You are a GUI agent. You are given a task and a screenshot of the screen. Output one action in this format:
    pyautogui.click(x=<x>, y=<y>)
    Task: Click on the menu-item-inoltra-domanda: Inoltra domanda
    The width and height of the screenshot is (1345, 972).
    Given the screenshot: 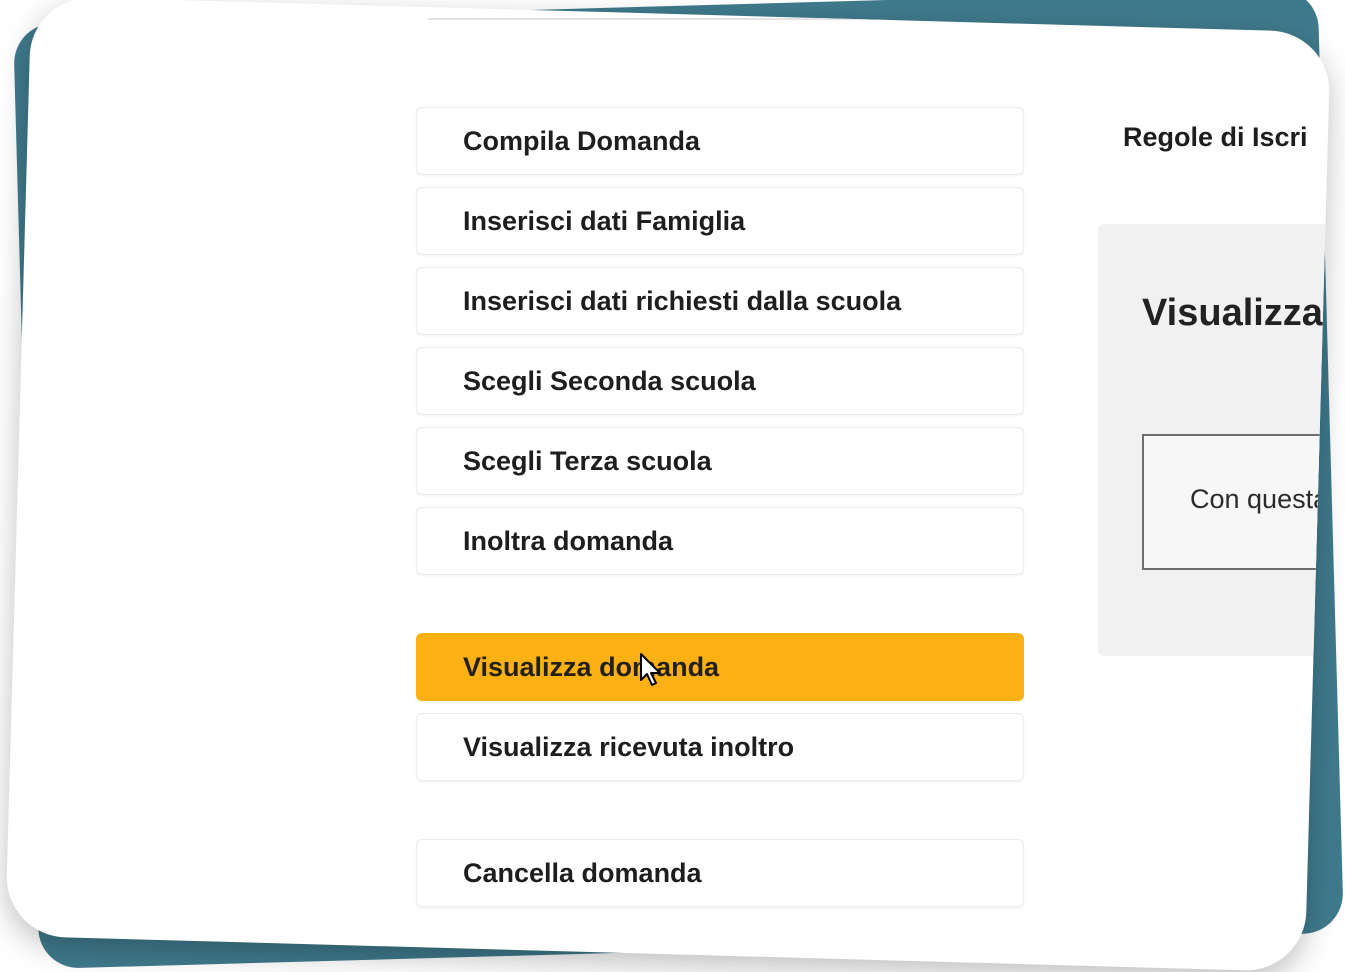 What is the action you would take?
    pyautogui.click(x=720, y=541)
    